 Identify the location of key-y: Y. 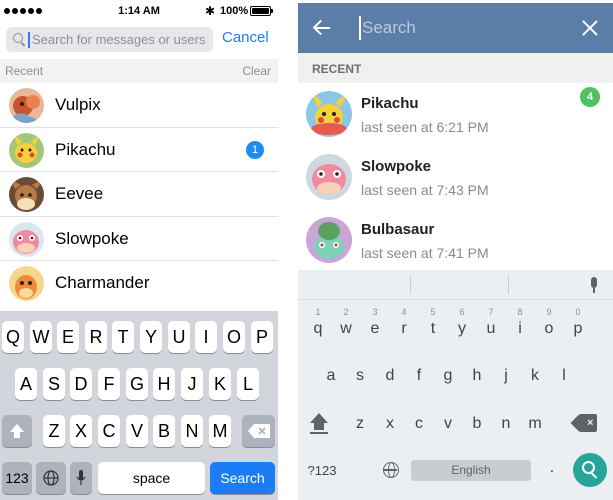
(151, 337).